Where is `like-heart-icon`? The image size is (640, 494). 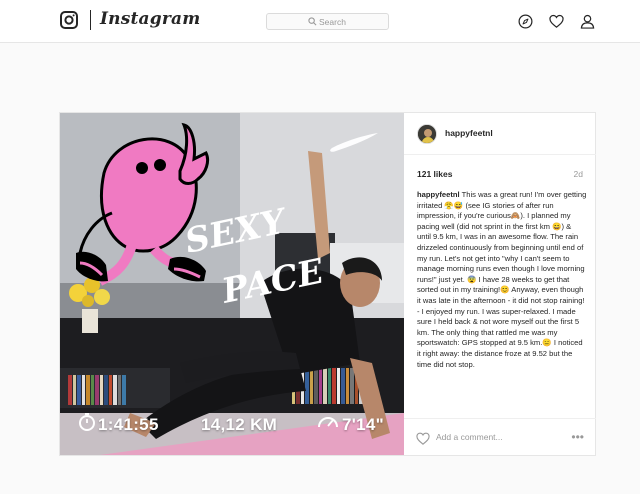 like-heart-icon is located at coordinates (423, 438).